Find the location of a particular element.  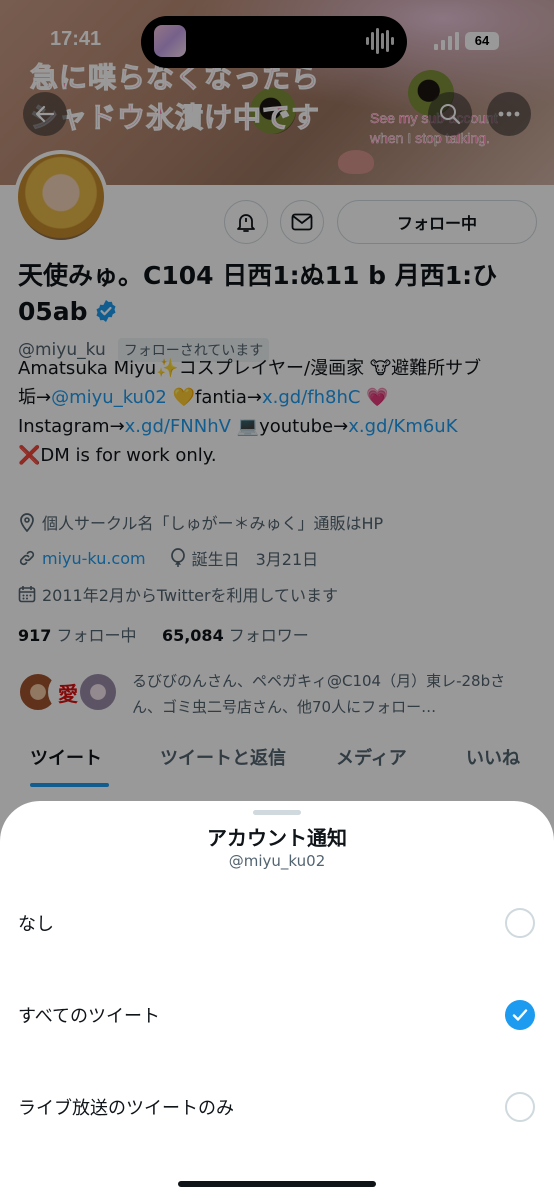

sheet-grabber is located at coordinates (277, 812).